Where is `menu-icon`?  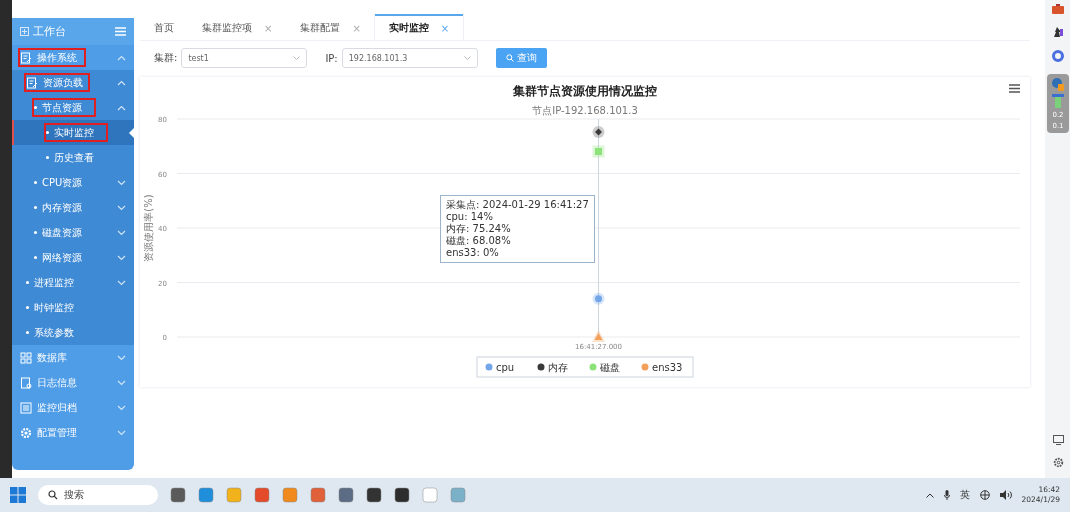
menu-icon is located at coordinates (1014, 88).